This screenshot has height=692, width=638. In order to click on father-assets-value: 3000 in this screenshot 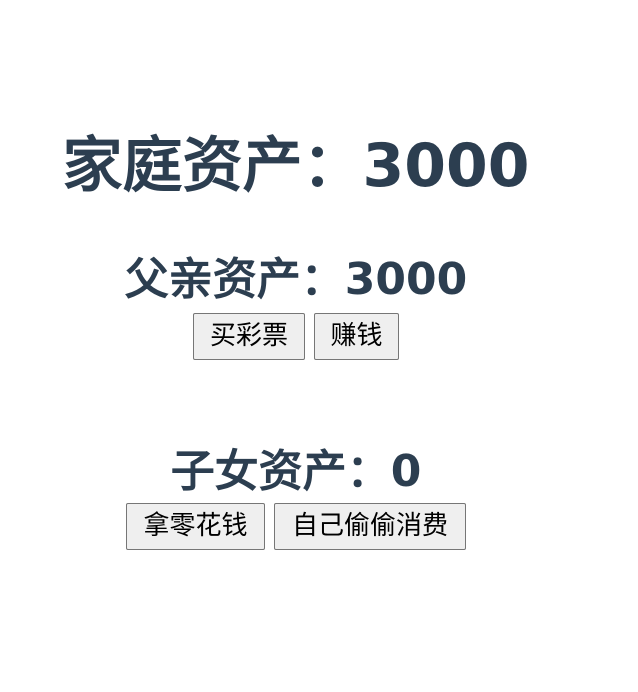, I will do `click(406, 279)`.